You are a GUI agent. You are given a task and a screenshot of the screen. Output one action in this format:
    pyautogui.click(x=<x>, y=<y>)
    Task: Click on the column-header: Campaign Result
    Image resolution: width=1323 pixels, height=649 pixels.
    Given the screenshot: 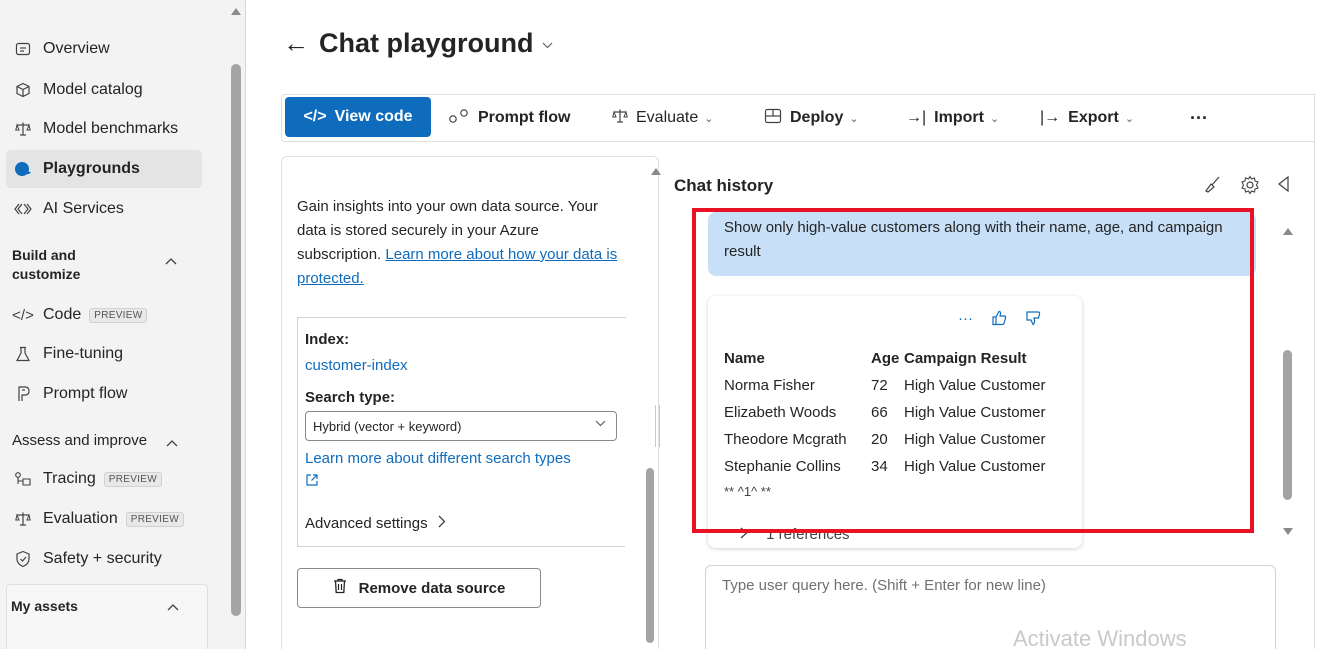 What is the action you would take?
    pyautogui.click(x=965, y=358)
    